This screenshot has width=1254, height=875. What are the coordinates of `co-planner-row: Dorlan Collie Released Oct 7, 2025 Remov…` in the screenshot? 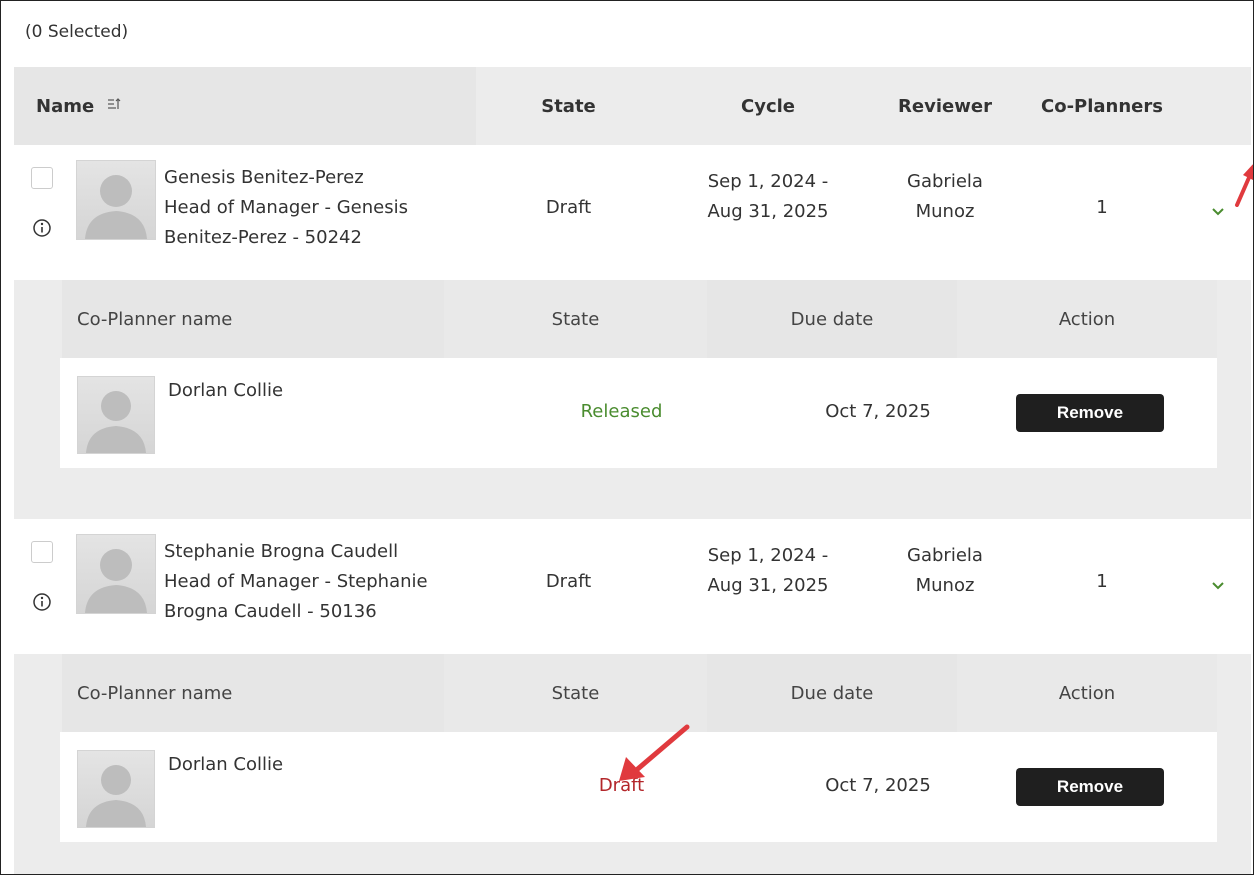 It's located at (638, 413).